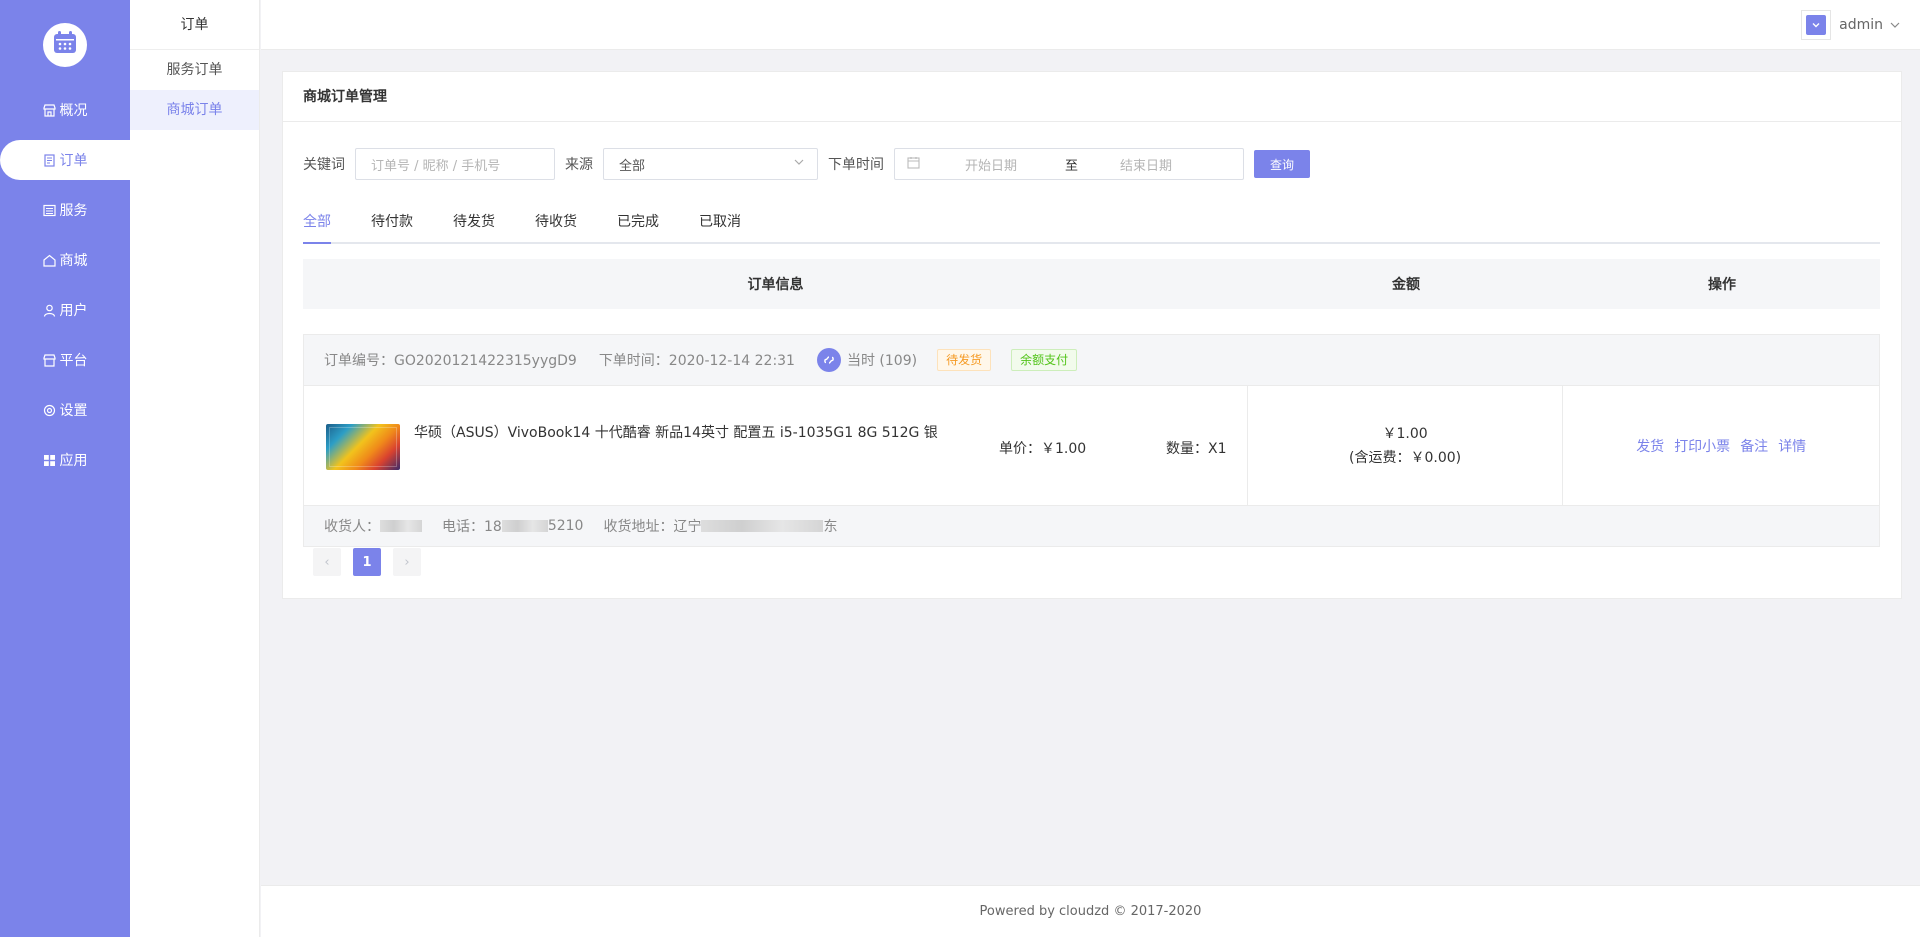 The image size is (1920, 937). I want to click on pagination: ‹ 1 ›, so click(373, 562).